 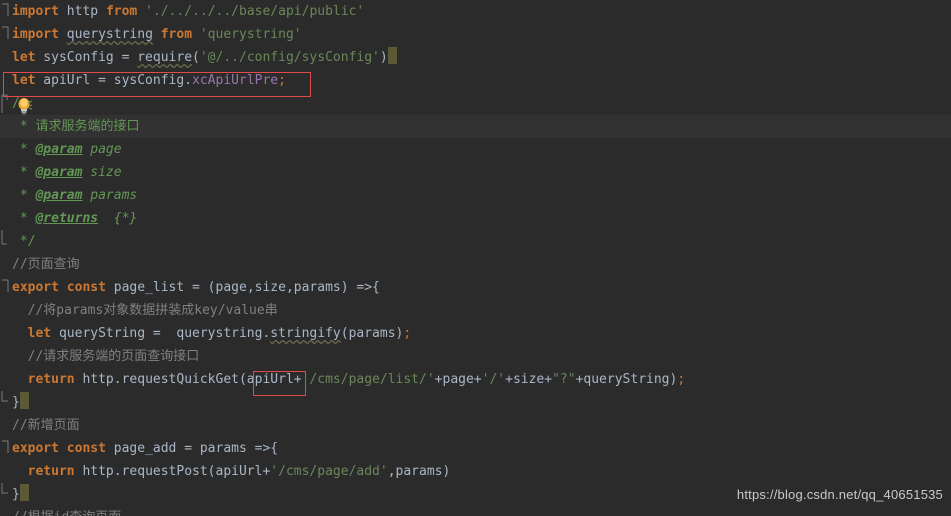 I want to click on code-token: './../../../base/api/public', so click(x=255, y=11).